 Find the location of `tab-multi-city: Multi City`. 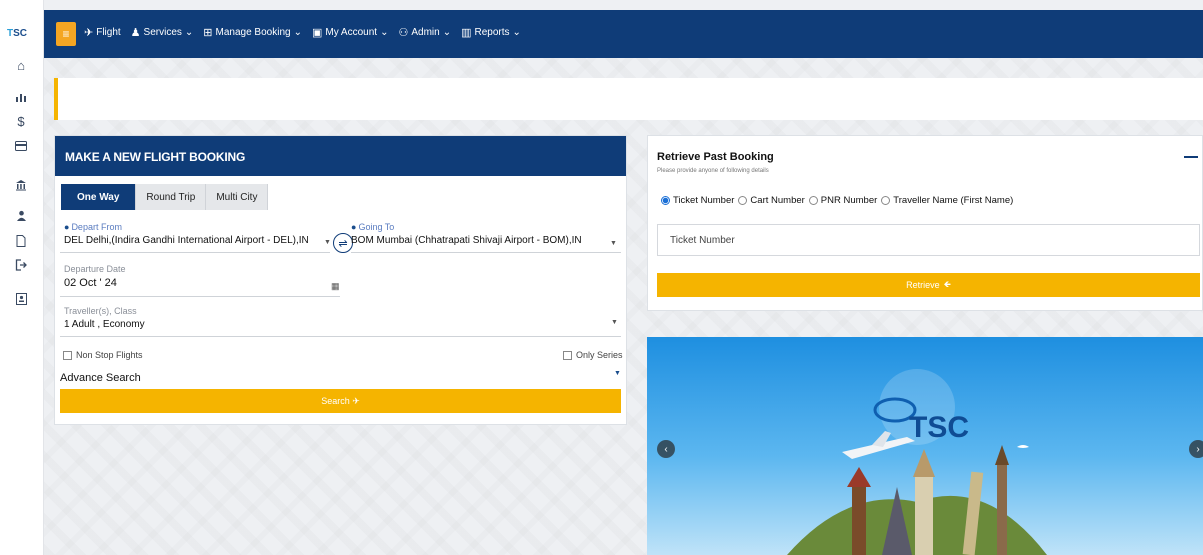

tab-multi-city: Multi City is located at coordinates (237, 197).